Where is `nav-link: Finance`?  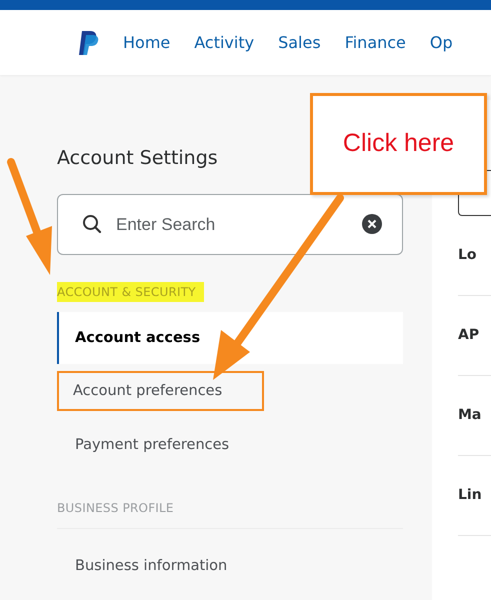
nav-link: Finance is located at coordinates (375, 42).